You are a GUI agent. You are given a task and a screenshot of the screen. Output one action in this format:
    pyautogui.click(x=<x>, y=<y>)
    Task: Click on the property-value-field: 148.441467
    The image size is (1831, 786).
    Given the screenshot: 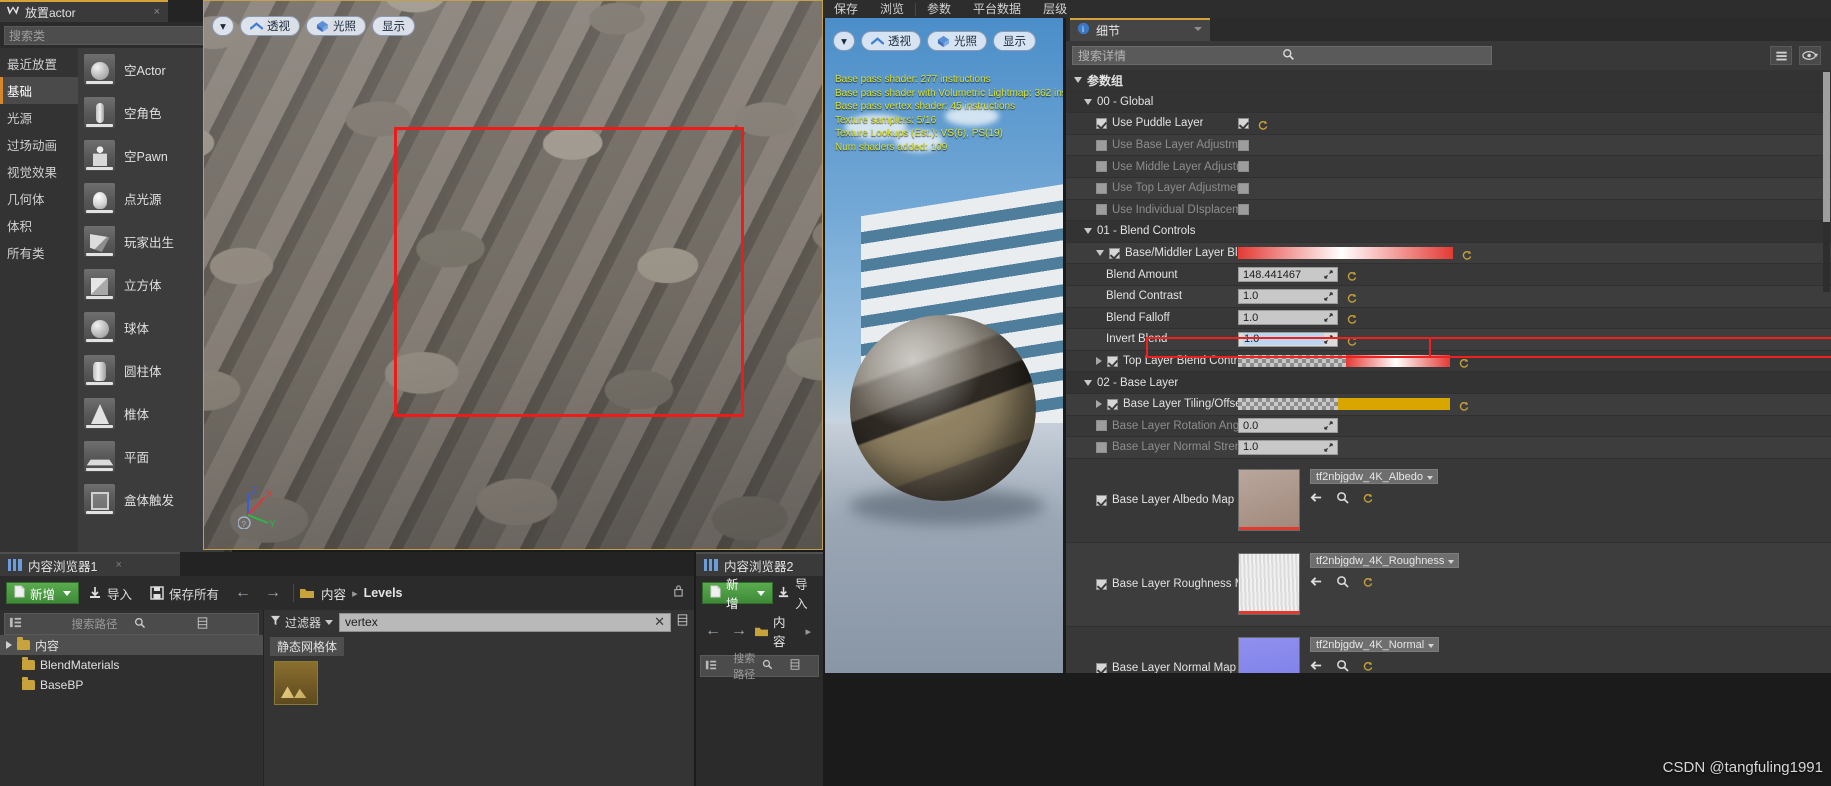 What is the action you would take?
    pyautogui.click(x=1288, y=275)
    